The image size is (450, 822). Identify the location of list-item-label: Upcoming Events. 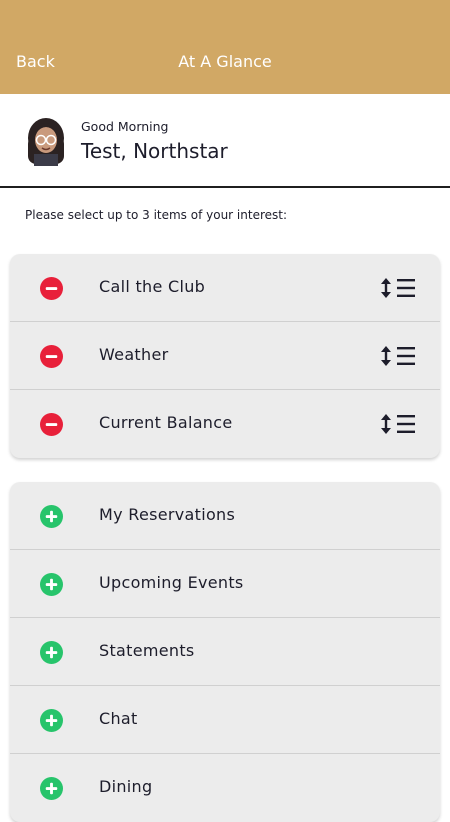
(171, 582).